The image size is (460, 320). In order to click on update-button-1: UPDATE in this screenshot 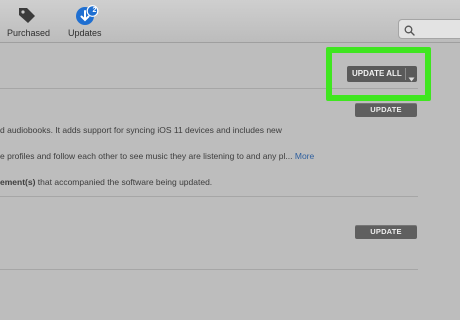, I will do `click(386, 110)`.